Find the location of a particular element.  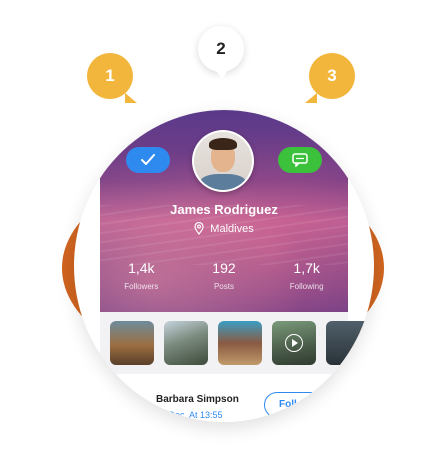

stat-followers: 1,4k Followers is located at coordinates (141, 275).